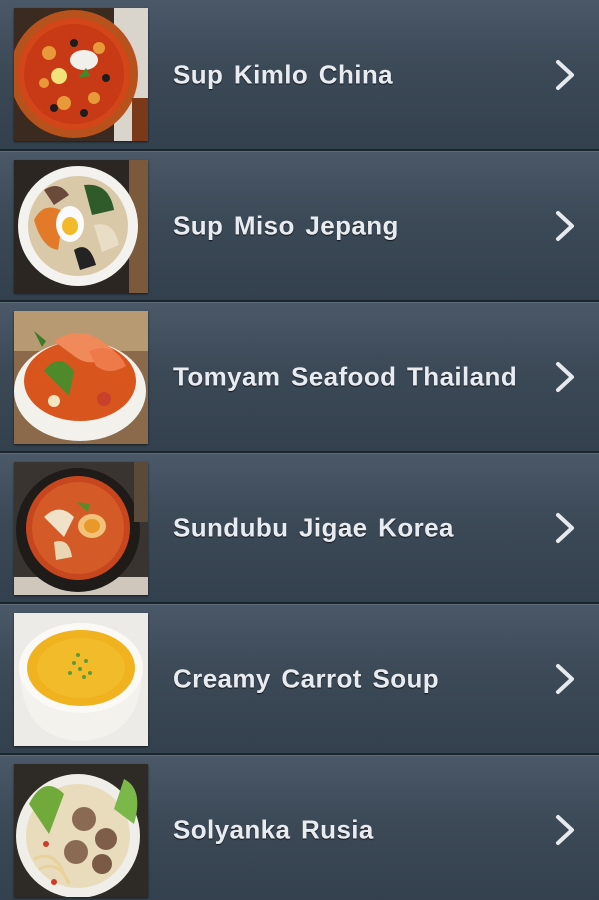  I want to click on item-label: Tomyam Seafood Thailand, so click(345, 376).